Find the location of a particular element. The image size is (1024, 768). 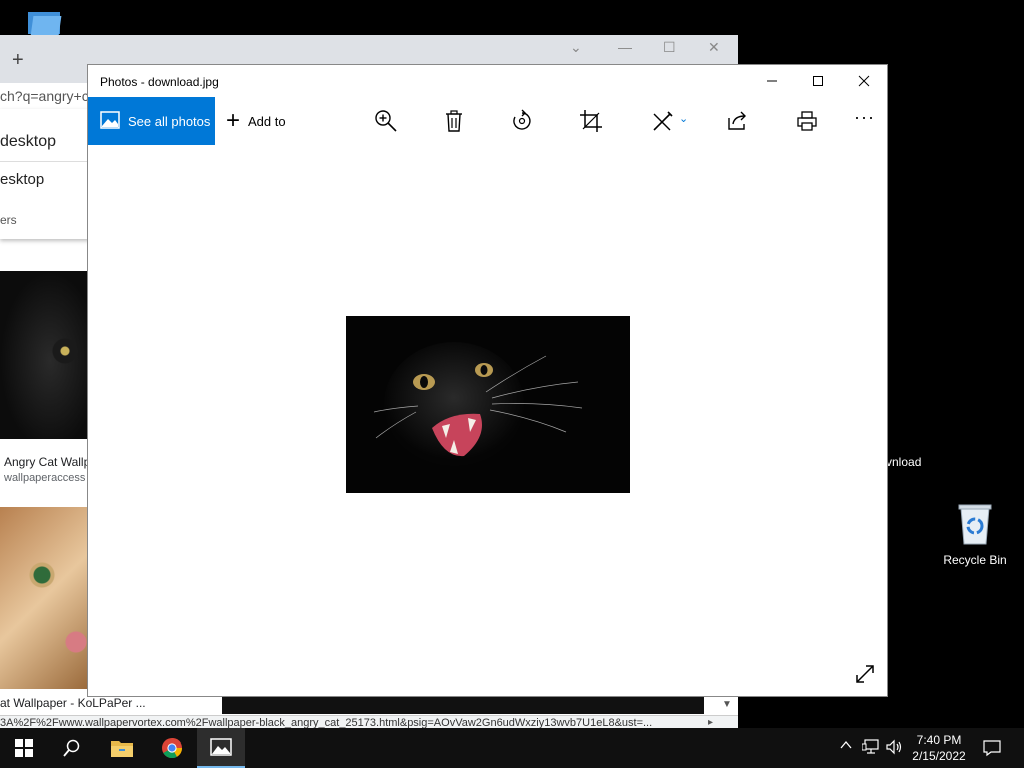

minimize-button: — is located at coordinates (625, 47).